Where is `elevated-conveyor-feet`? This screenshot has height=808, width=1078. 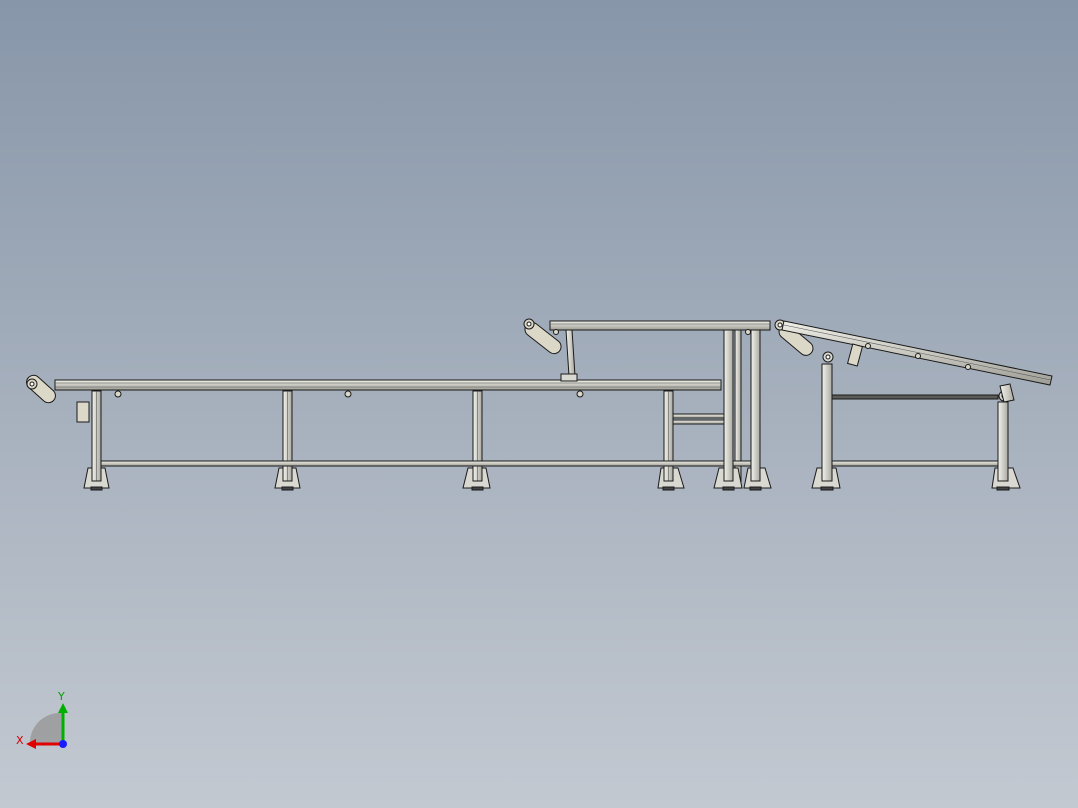 elevated-conveyor-feet is located at coordinates (742, 478).